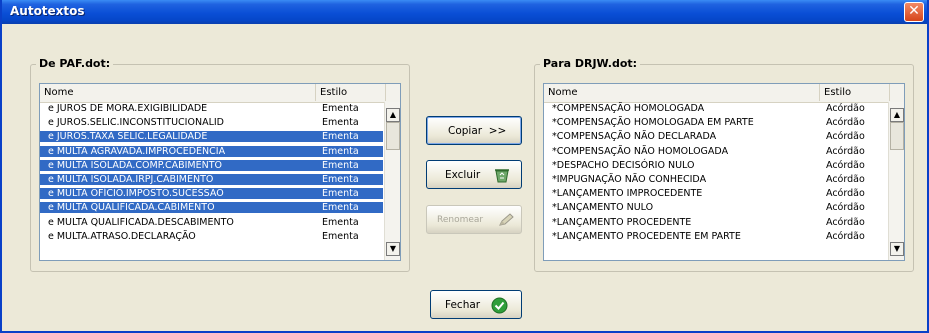  What do you see at coordinates (603, 208) in the screenshot?
I see `item-name: *LANÇAMENTO NULO` at bounding box center [603, 208].